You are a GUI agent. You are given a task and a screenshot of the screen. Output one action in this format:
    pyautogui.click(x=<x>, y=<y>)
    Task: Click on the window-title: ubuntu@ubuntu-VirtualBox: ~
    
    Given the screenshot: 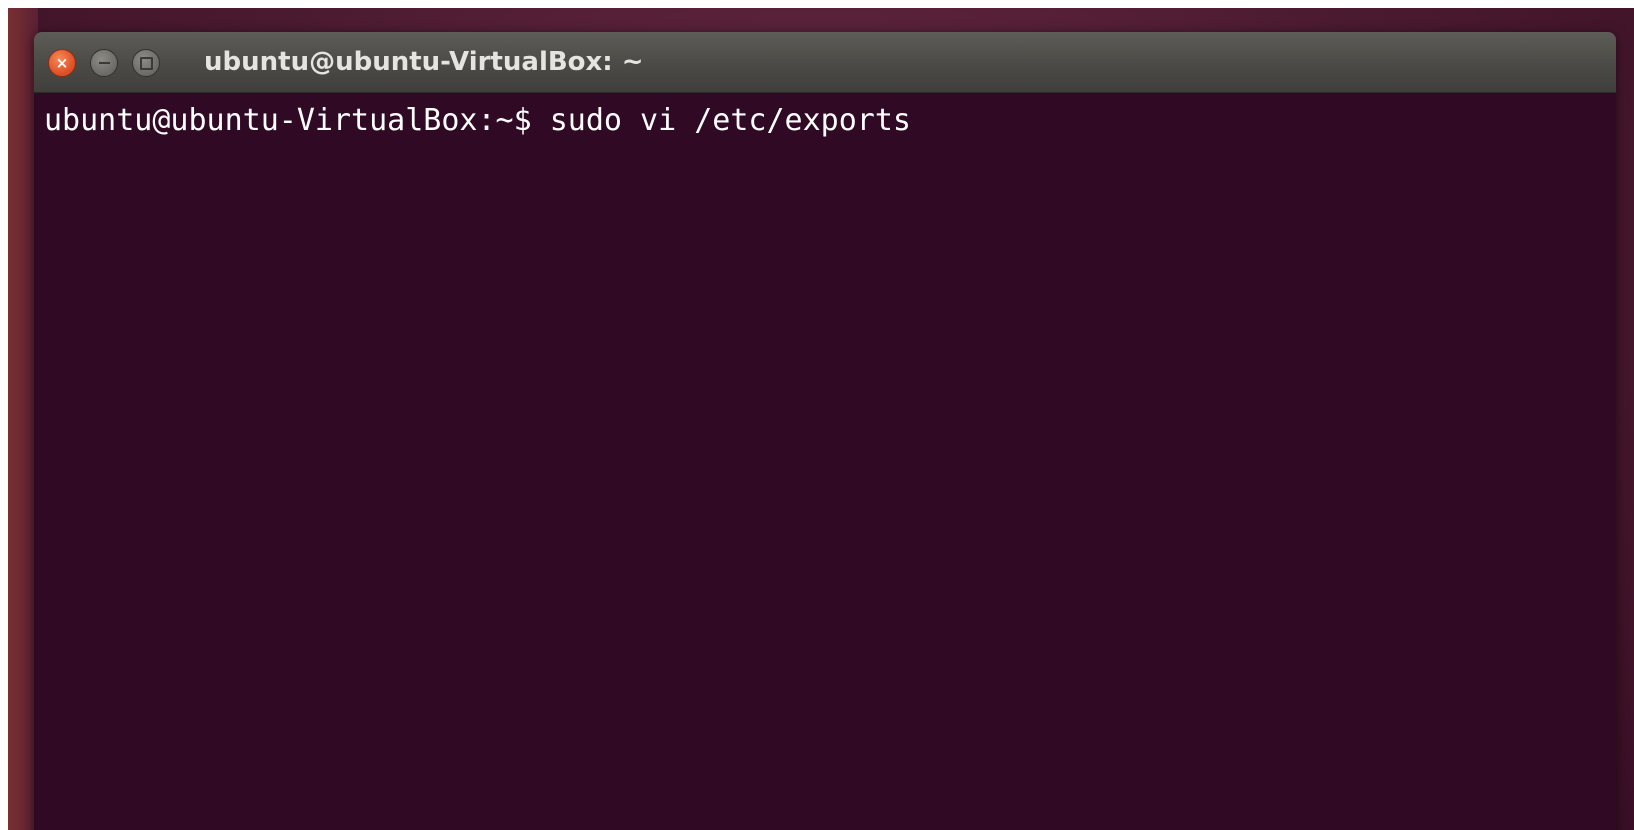 What is the action you would take?
    pyautogui.click(x=424, y=62)
    